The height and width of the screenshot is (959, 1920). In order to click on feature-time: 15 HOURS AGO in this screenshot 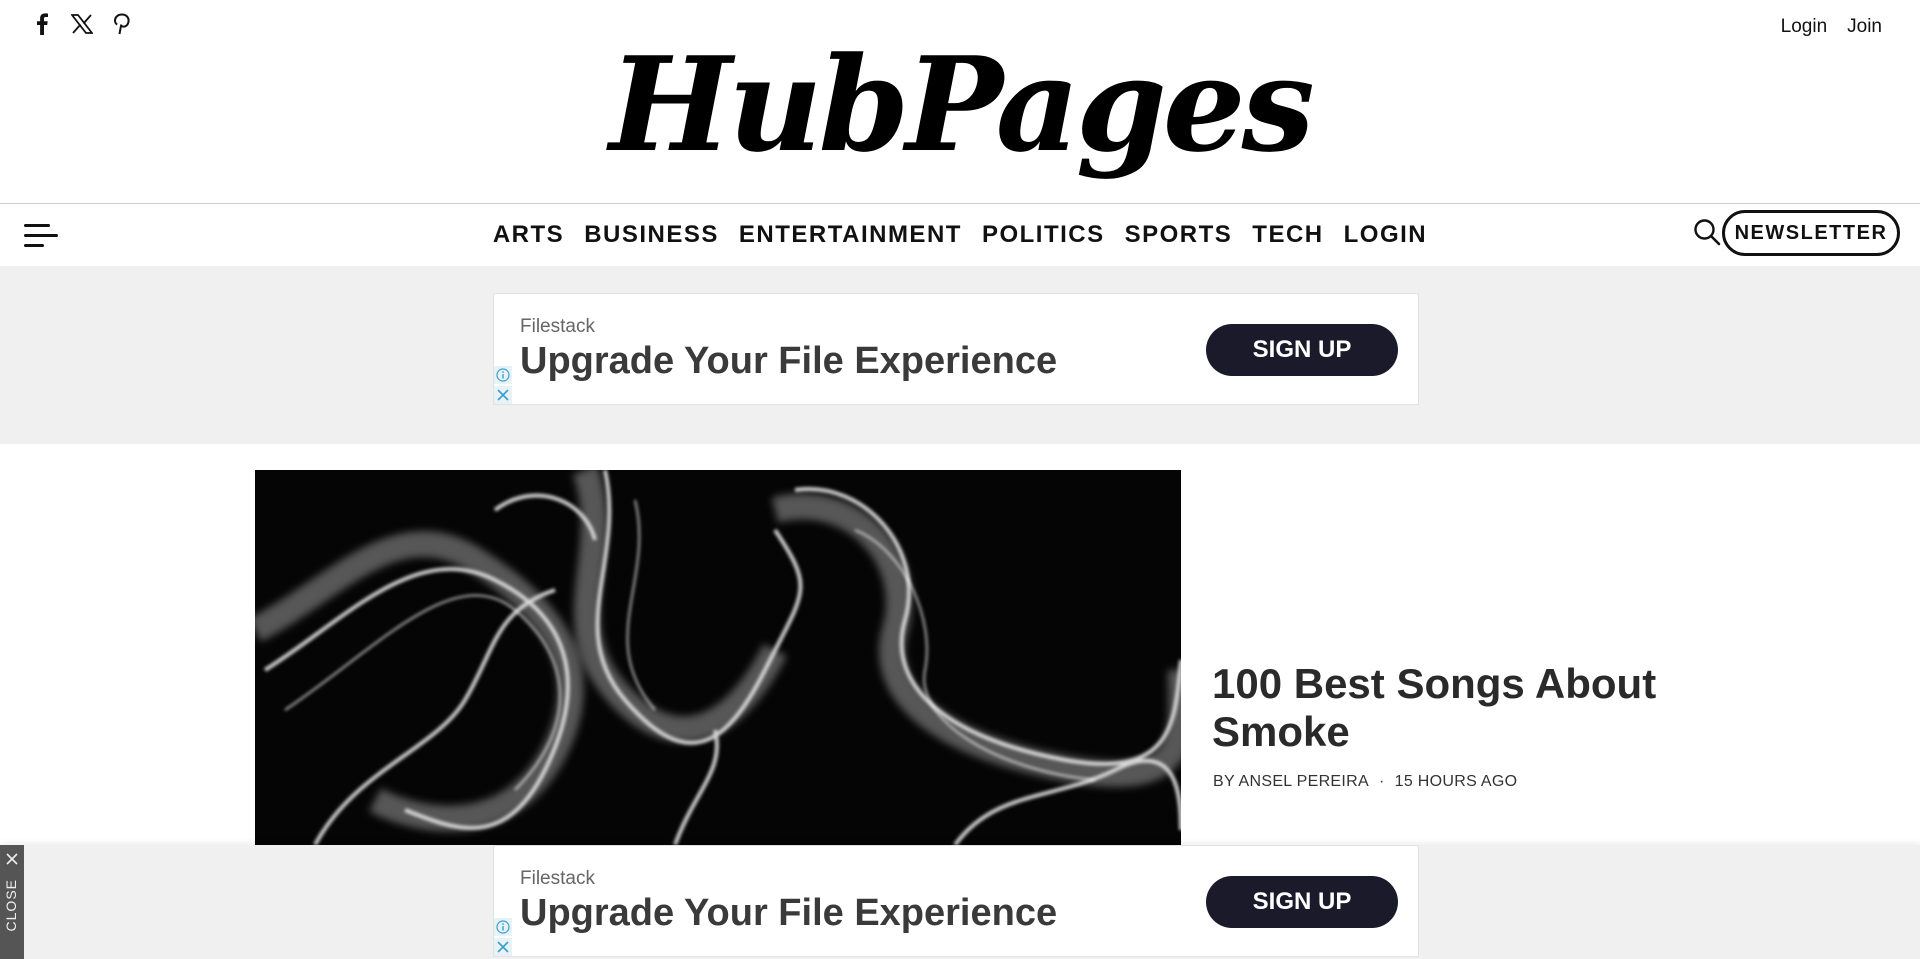, I will do `click(1456, 781)`.